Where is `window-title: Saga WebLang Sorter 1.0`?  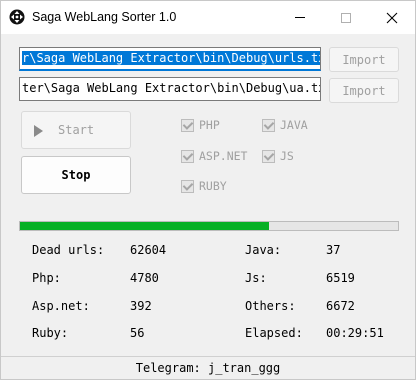
window-title: Saga WebLang Sorter 1.0 is located at coordinates (104, 17).